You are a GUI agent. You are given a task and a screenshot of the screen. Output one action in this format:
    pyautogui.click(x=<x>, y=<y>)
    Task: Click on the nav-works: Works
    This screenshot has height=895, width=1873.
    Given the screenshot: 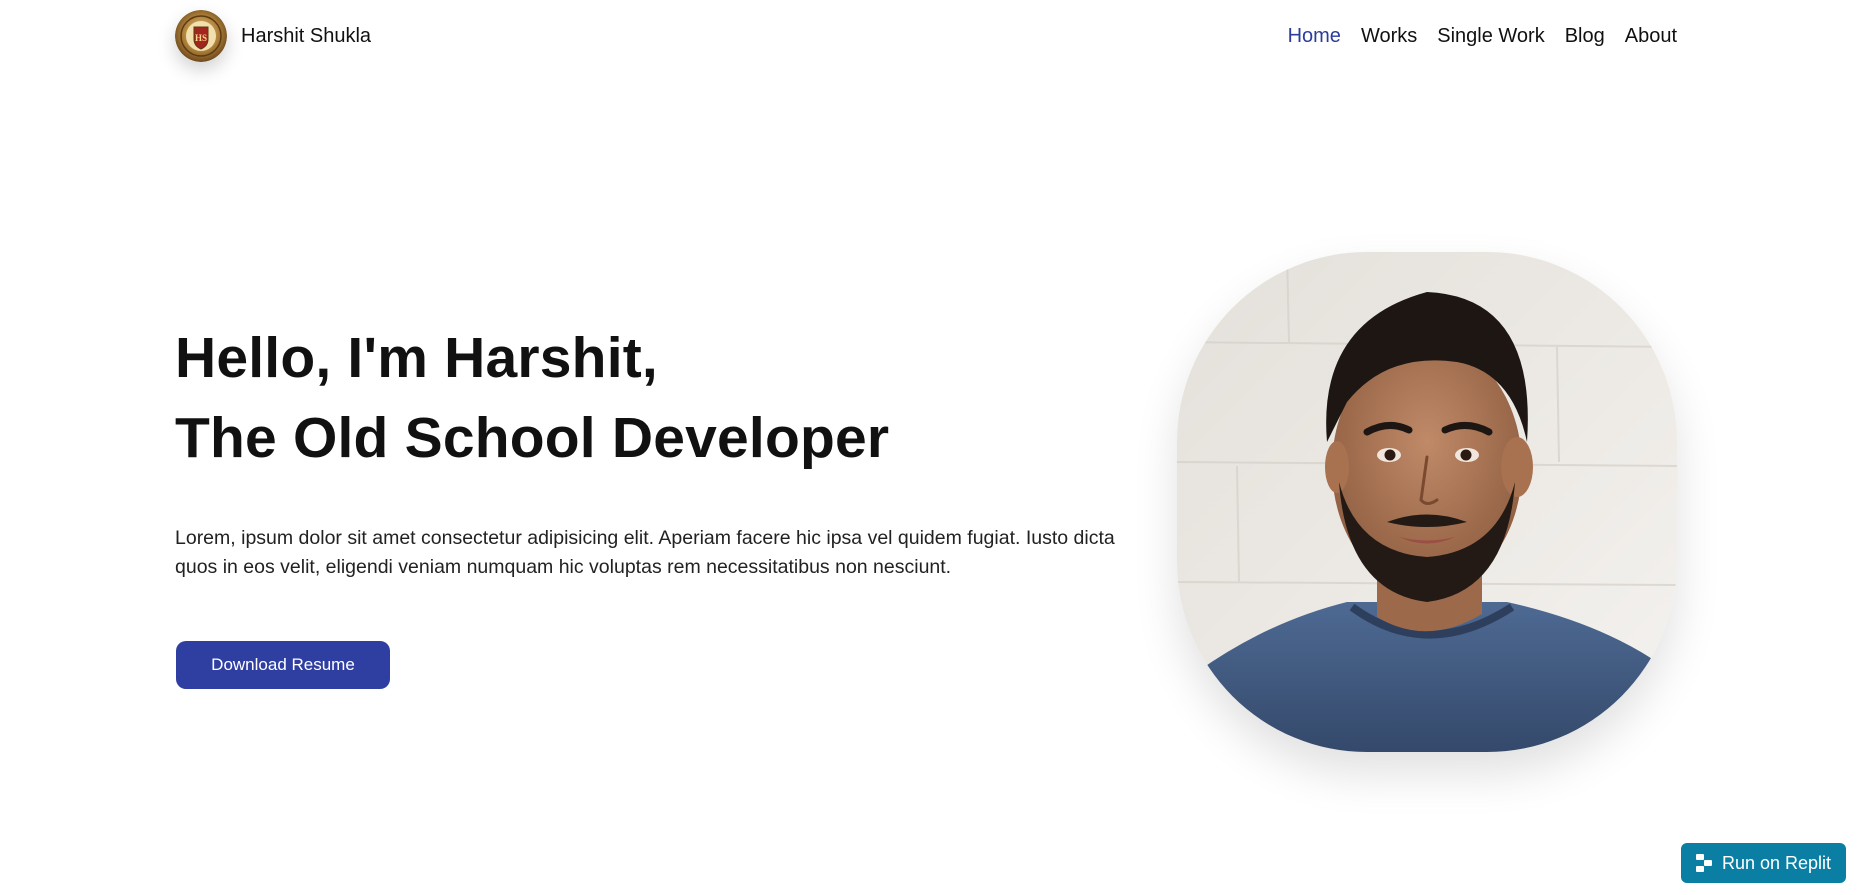 What is the action you would take?
    pyautogui.click(x=1389, y=36)
    